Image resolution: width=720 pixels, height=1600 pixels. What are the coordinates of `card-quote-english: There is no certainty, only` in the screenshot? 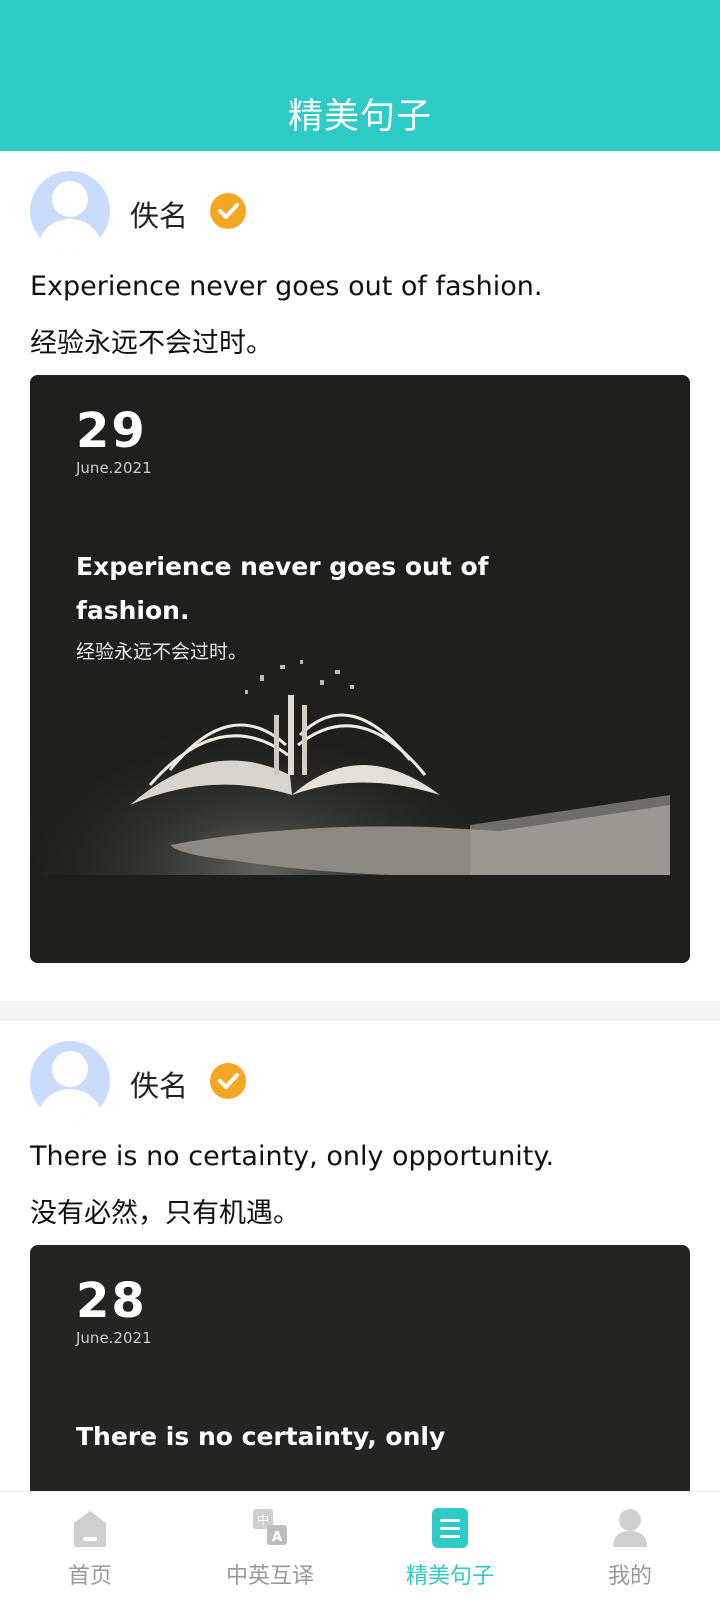 It's located at (261, 1436).